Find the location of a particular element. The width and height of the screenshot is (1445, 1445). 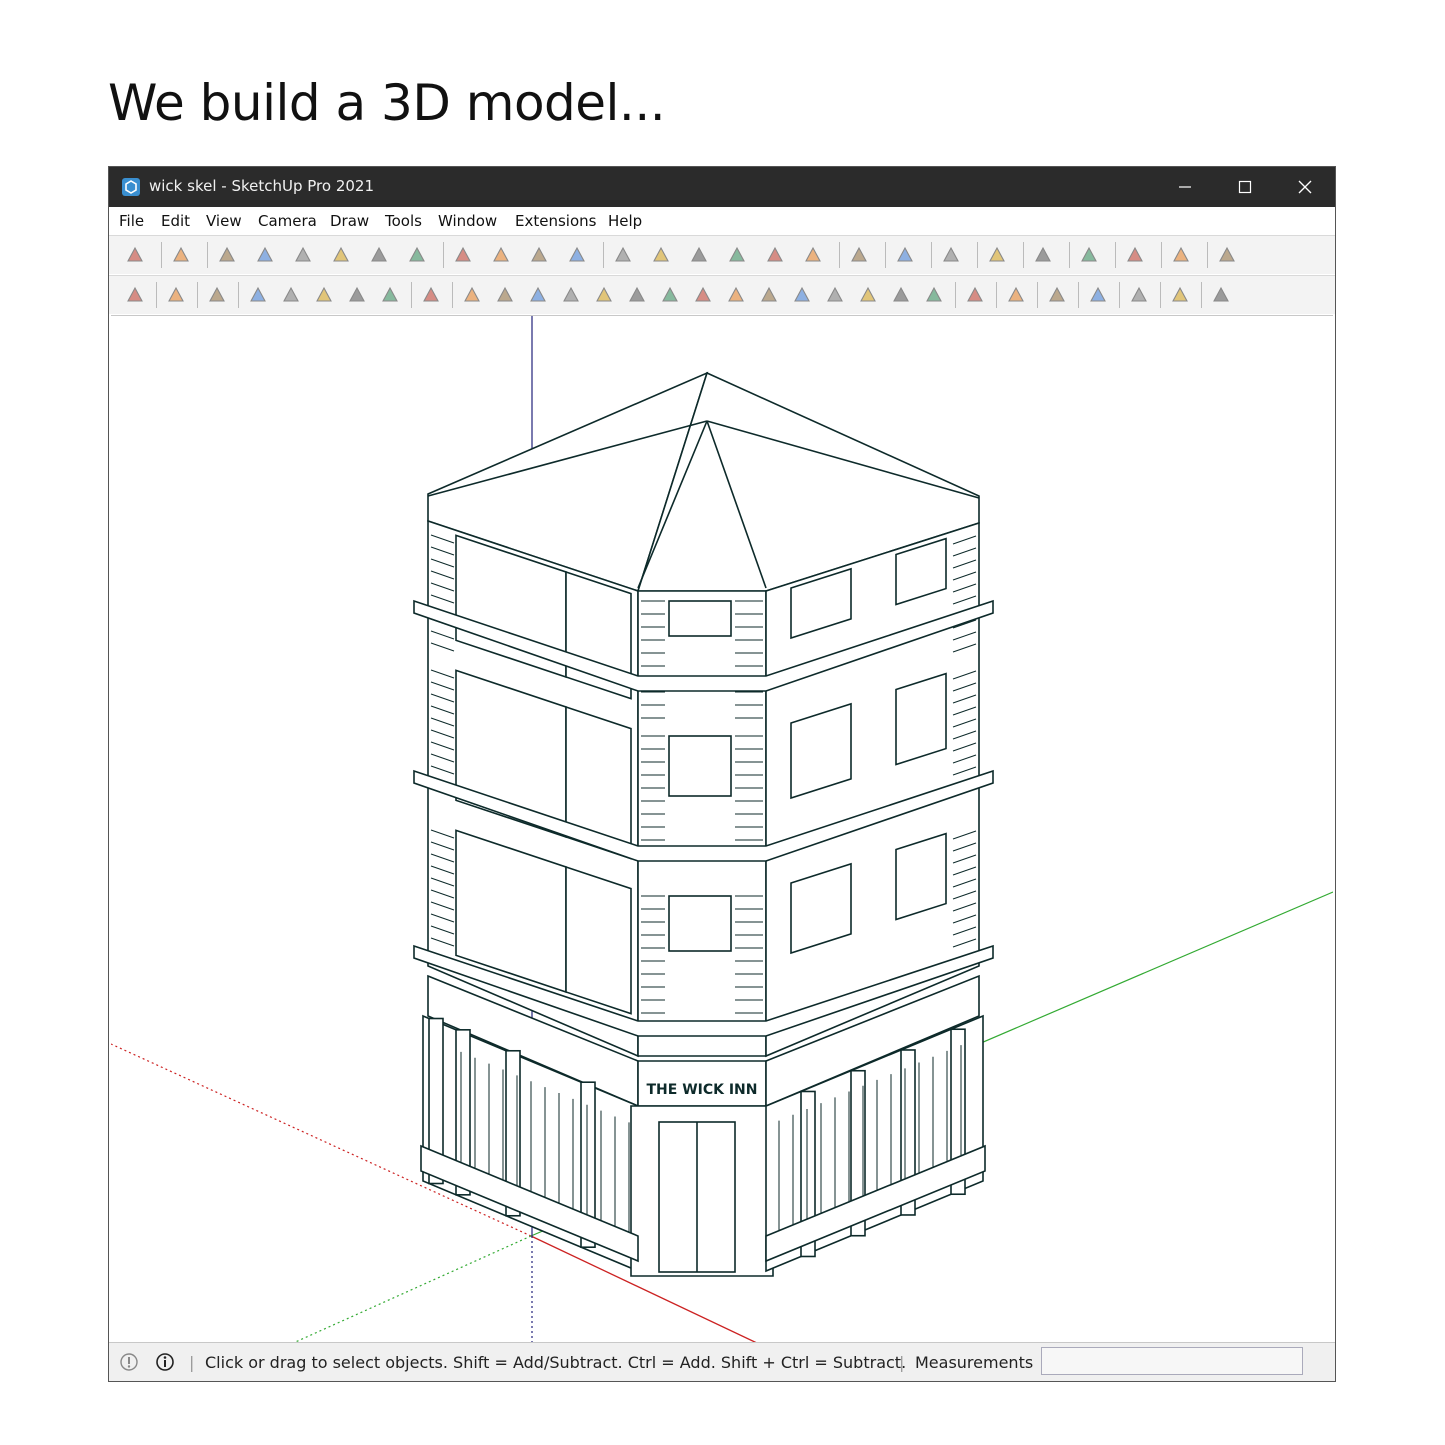

menu-window: Window is located at coordinates (467, 221).